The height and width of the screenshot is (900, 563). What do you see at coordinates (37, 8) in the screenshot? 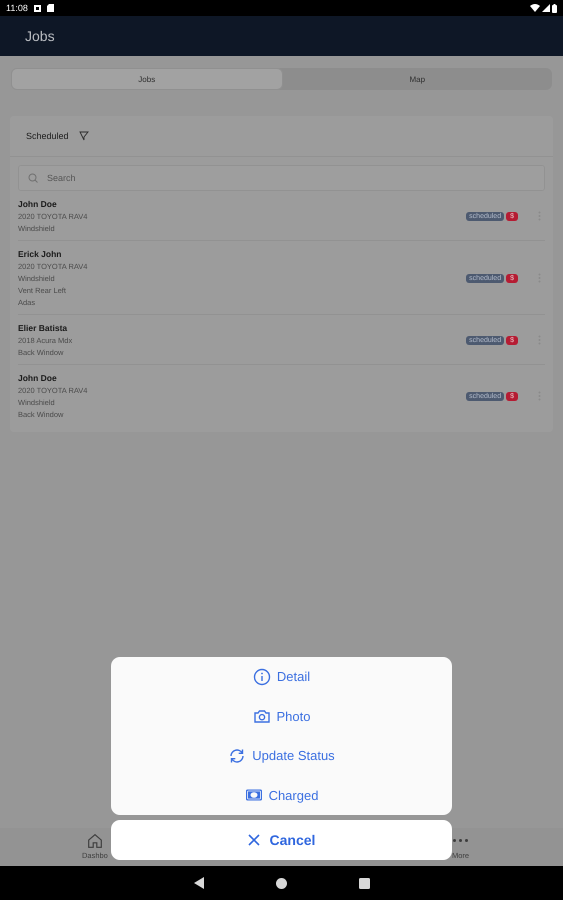
I see `notification-icon` at bounding box center [37, 8].